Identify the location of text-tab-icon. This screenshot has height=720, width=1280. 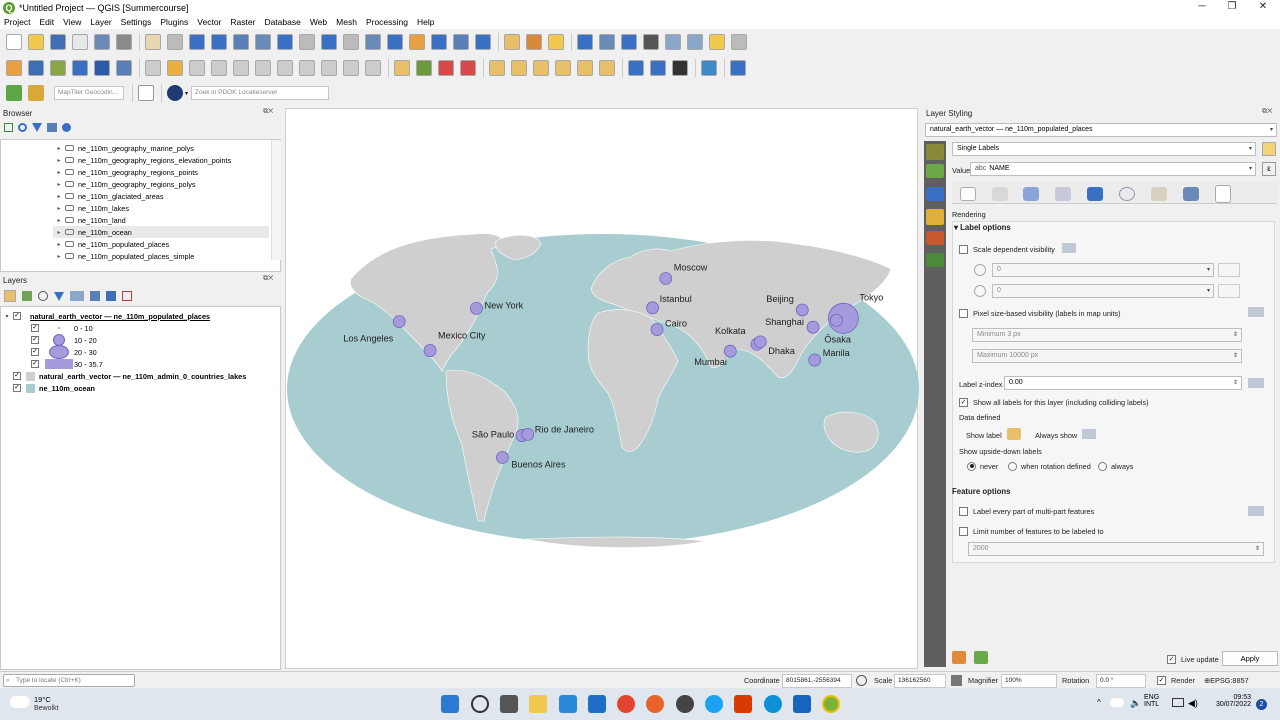
(968, 194).